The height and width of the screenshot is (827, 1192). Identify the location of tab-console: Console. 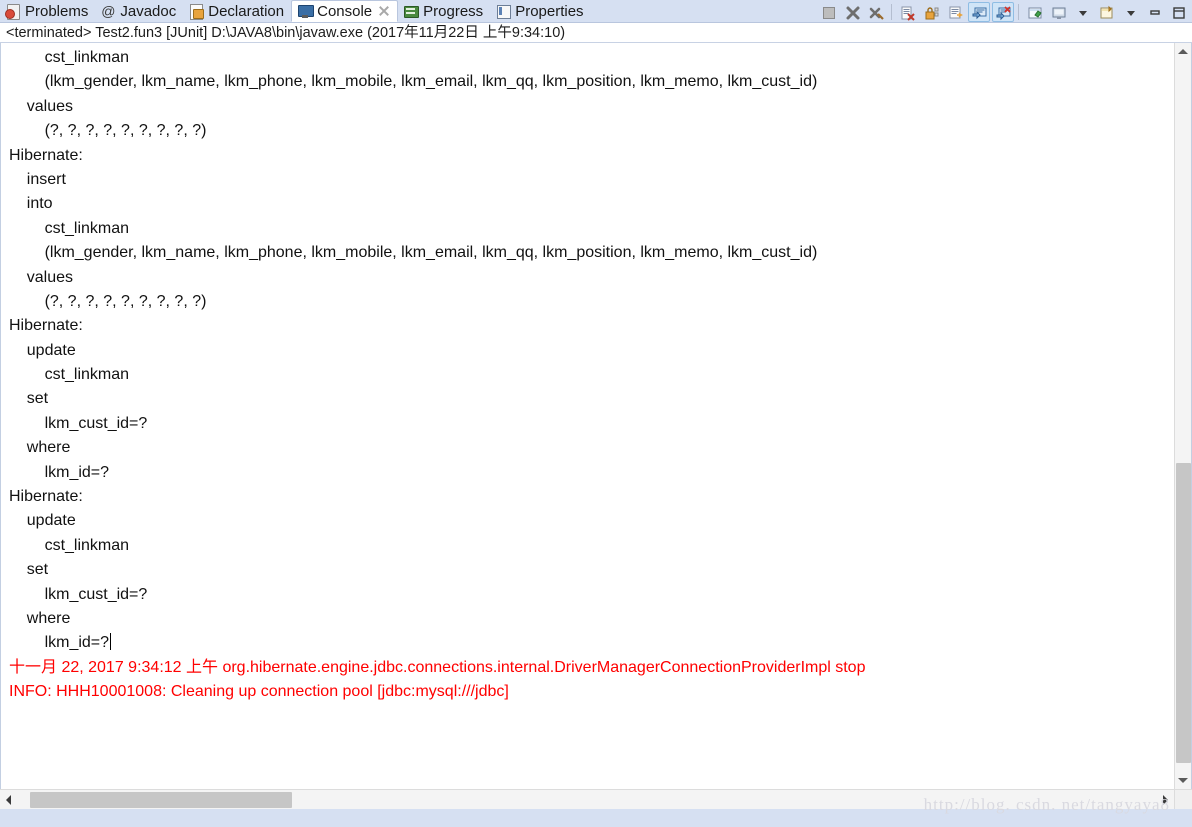
(345, 11).